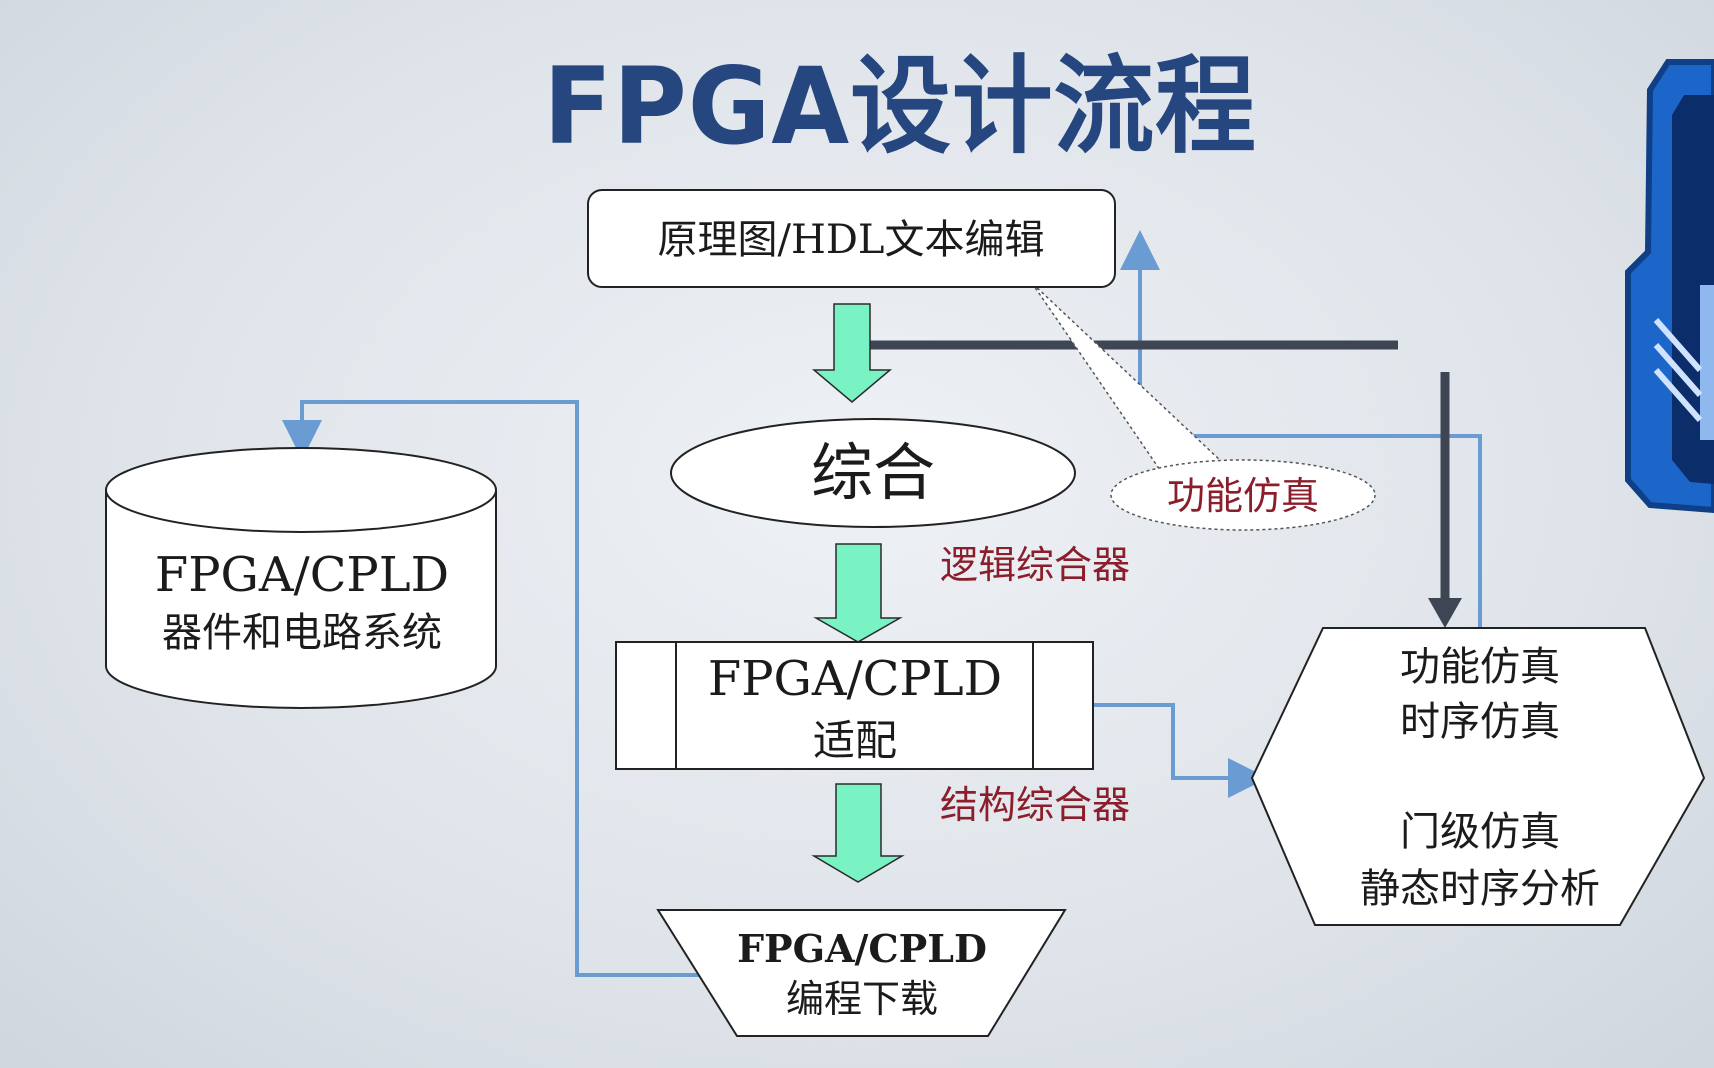 This screenshot has height=1068, width=1714. Describe the element at coordinates (1035, 805) in the screenshot. I see `struct-synth-label: 结构综合器` at that location.